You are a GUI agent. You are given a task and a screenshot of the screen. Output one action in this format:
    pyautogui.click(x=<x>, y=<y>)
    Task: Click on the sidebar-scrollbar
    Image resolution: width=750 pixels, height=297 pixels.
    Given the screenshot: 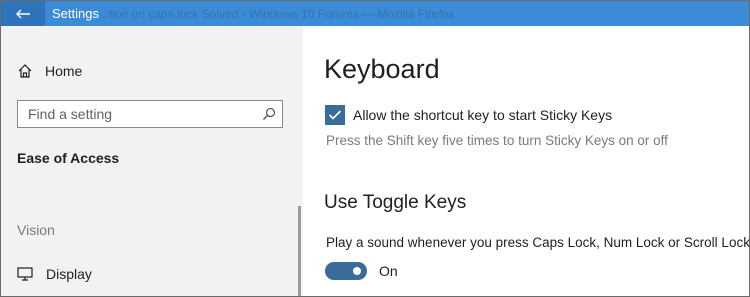 What is the action you would take?
    pyautogui.click(x=299, y=251)
    